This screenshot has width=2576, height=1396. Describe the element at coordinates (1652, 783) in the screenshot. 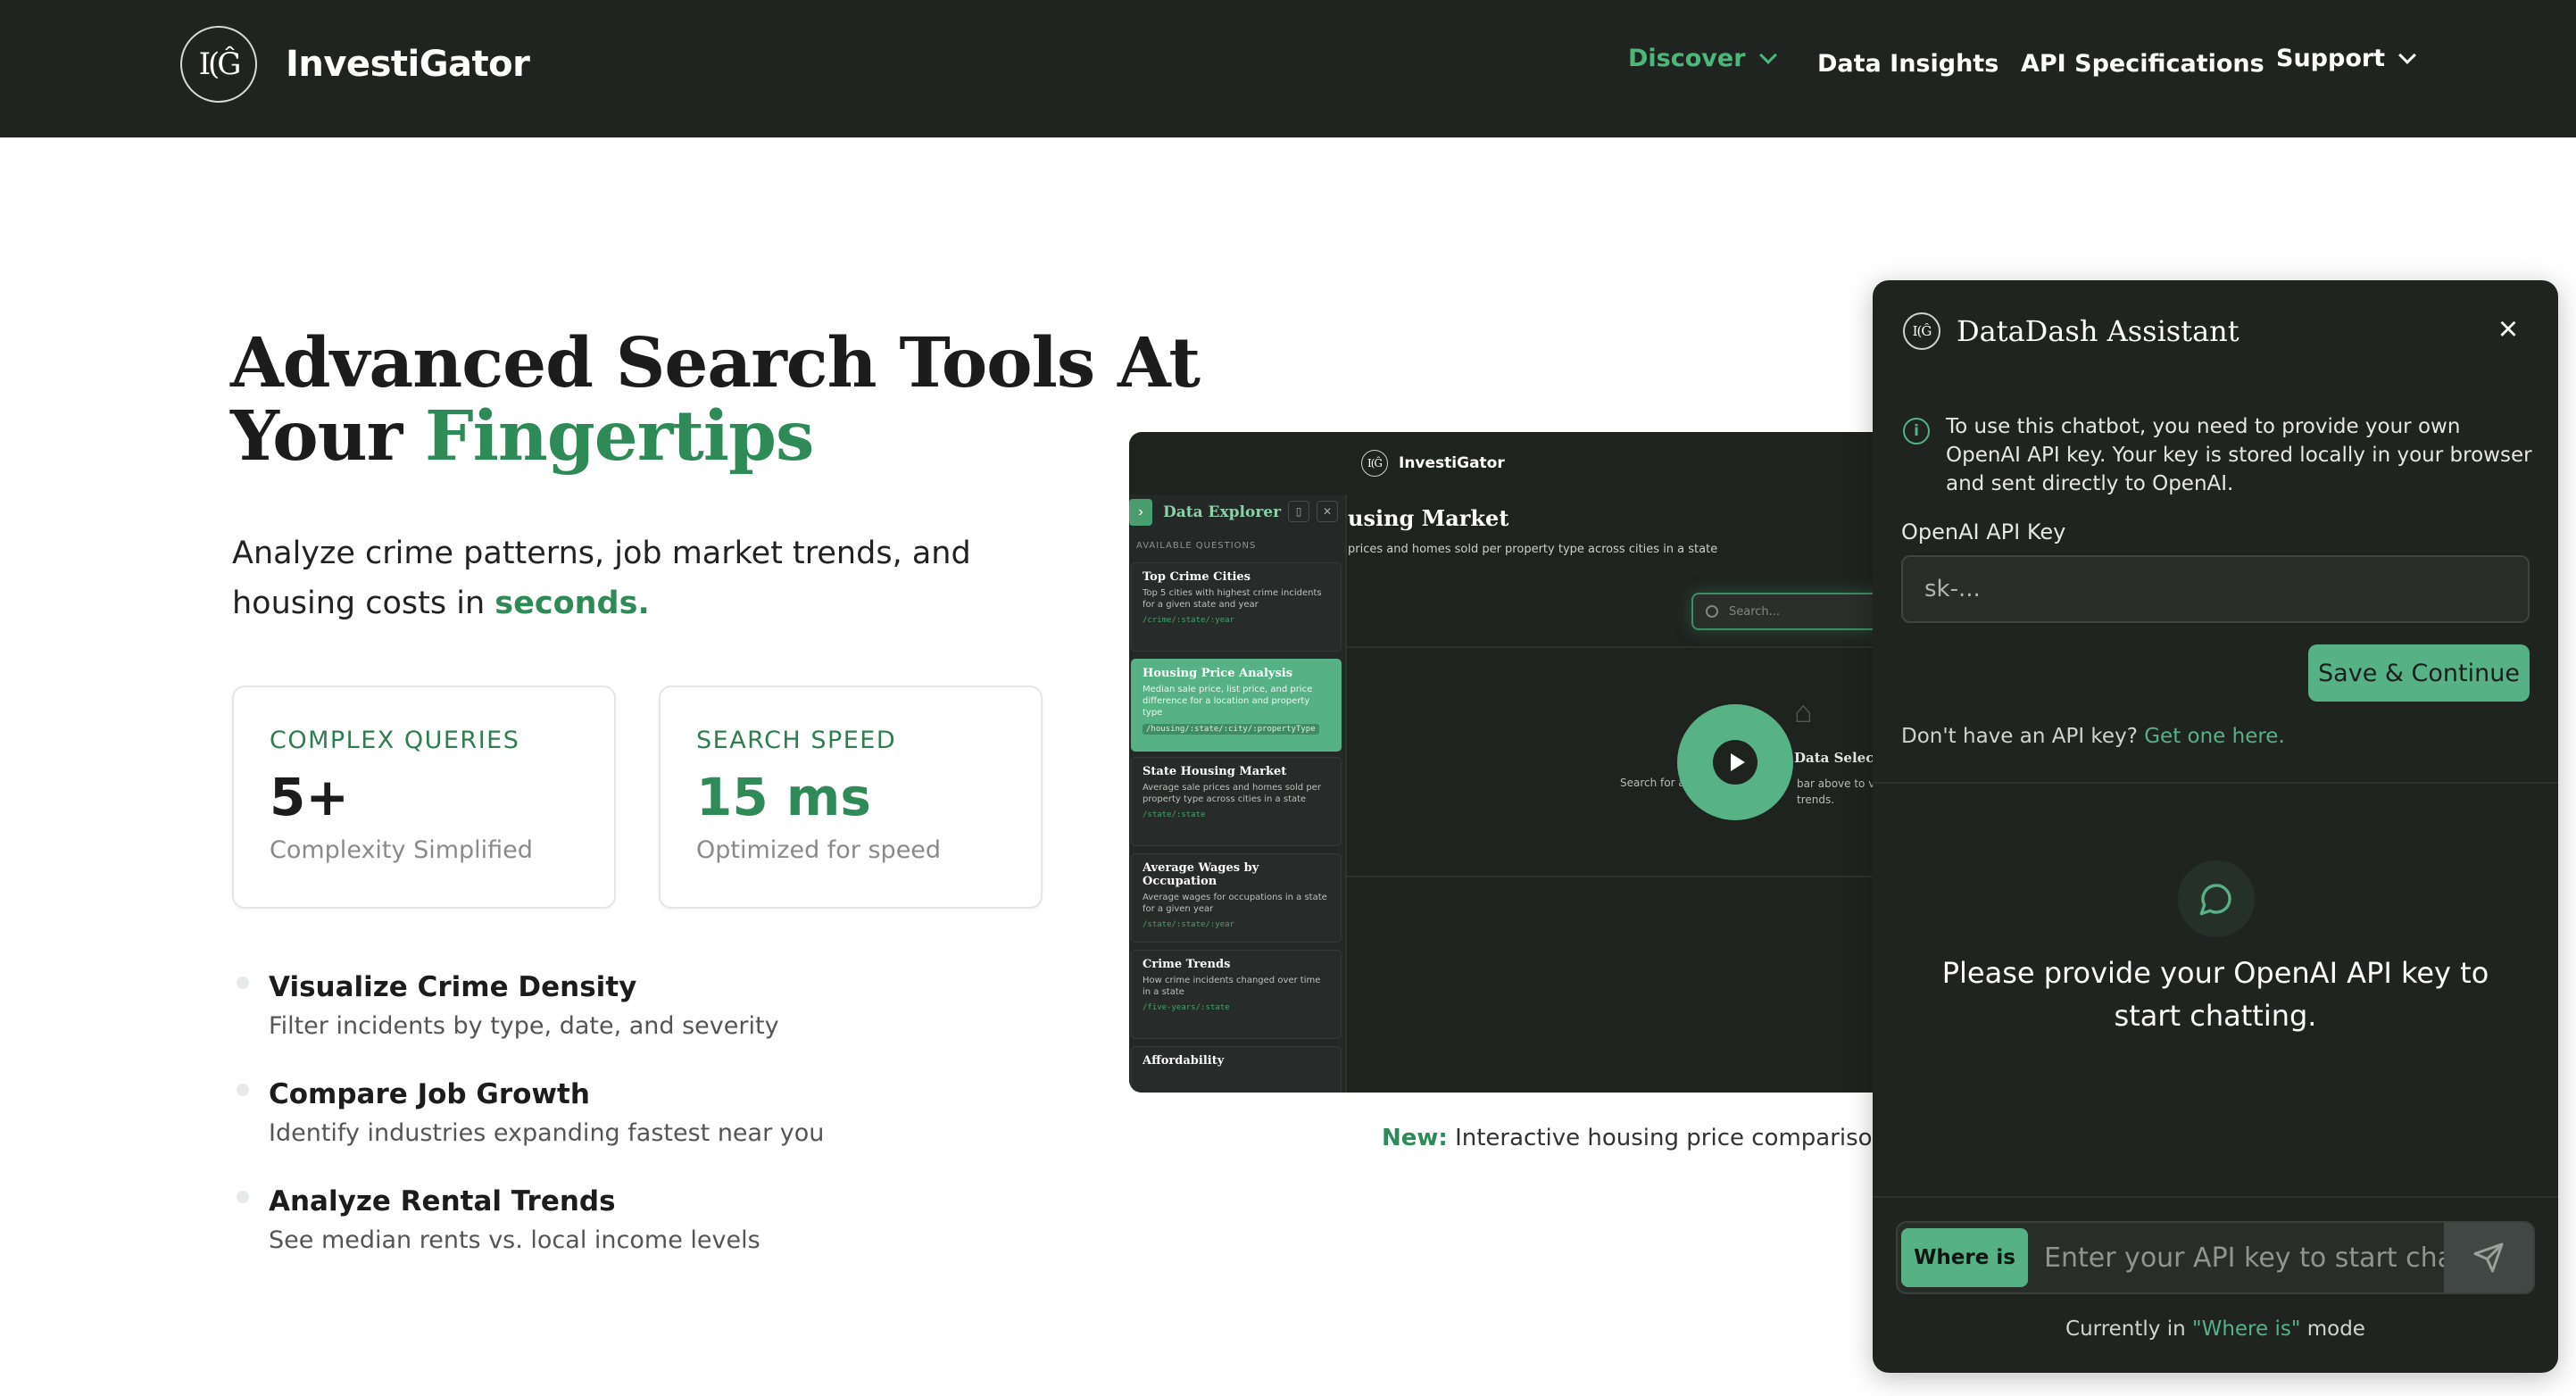

I see `preview-search-hint: Search for a` at that location.